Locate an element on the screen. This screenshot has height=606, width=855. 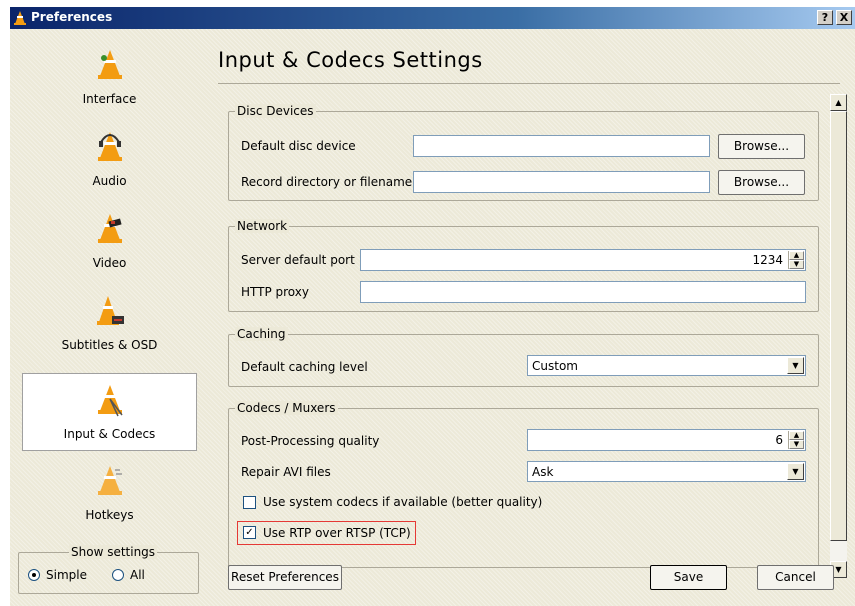
vlc-cone-icon is located at coordinates (20, 18).